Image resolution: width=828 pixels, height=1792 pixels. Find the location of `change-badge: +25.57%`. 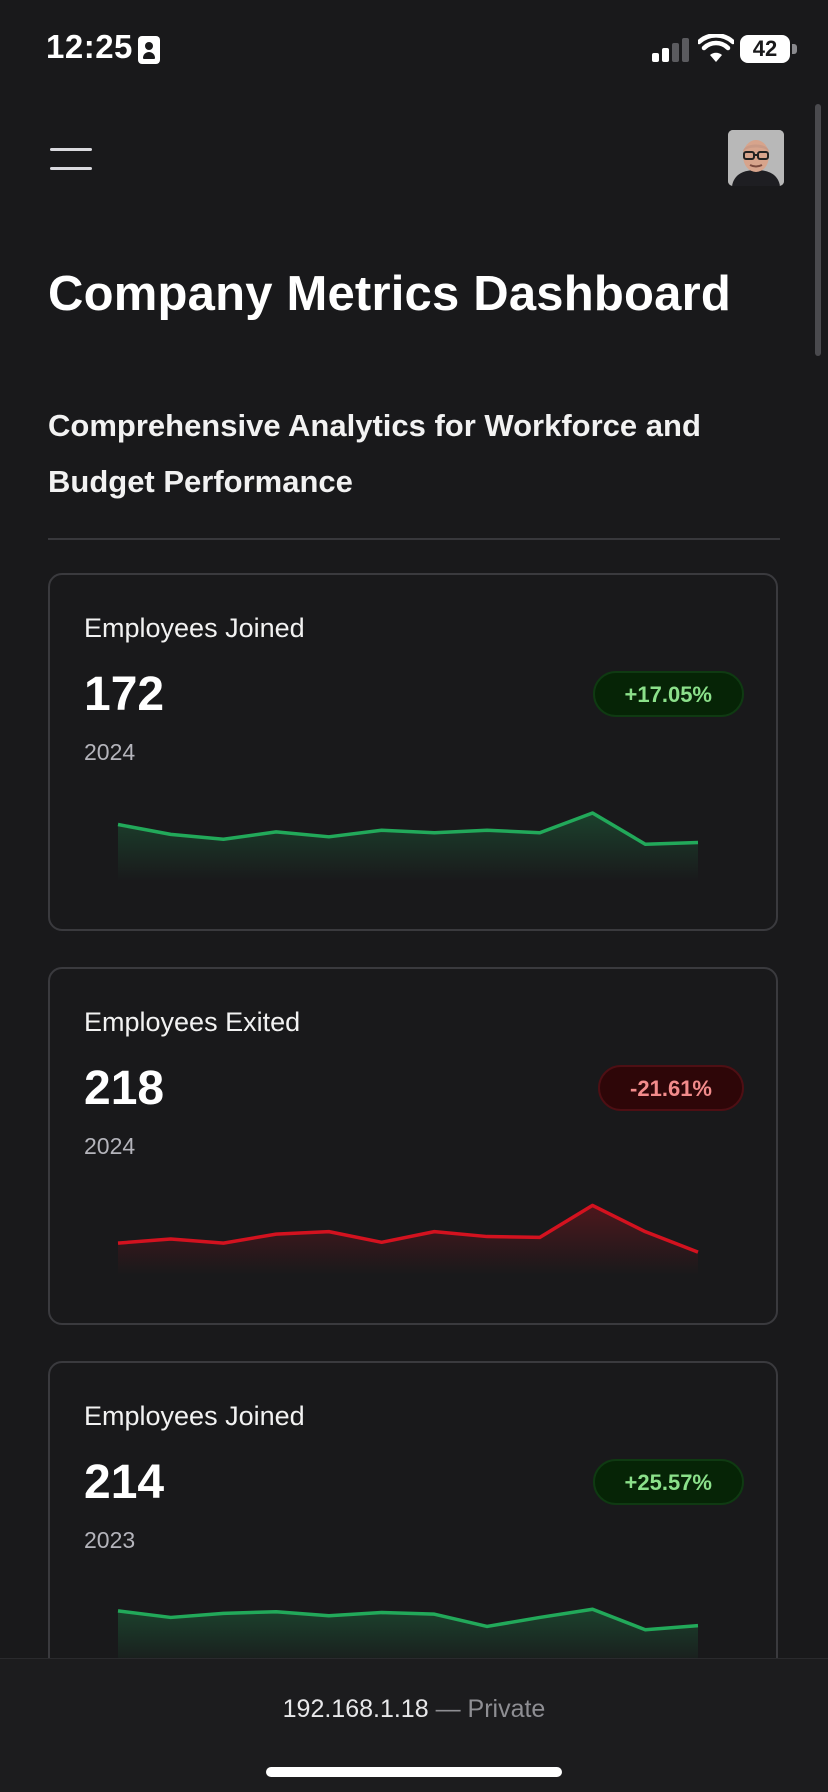

change-badge: +25.57% is located at coordinates (668, 1482).